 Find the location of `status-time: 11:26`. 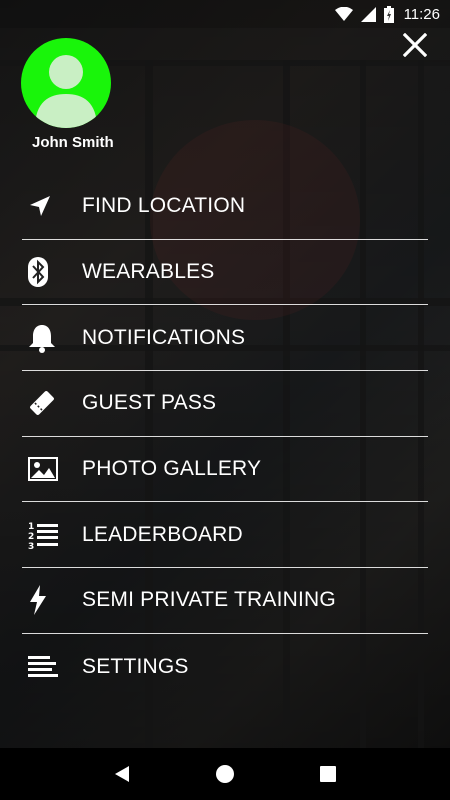

status-time: 11:26 is located at coordinates (421, 14).